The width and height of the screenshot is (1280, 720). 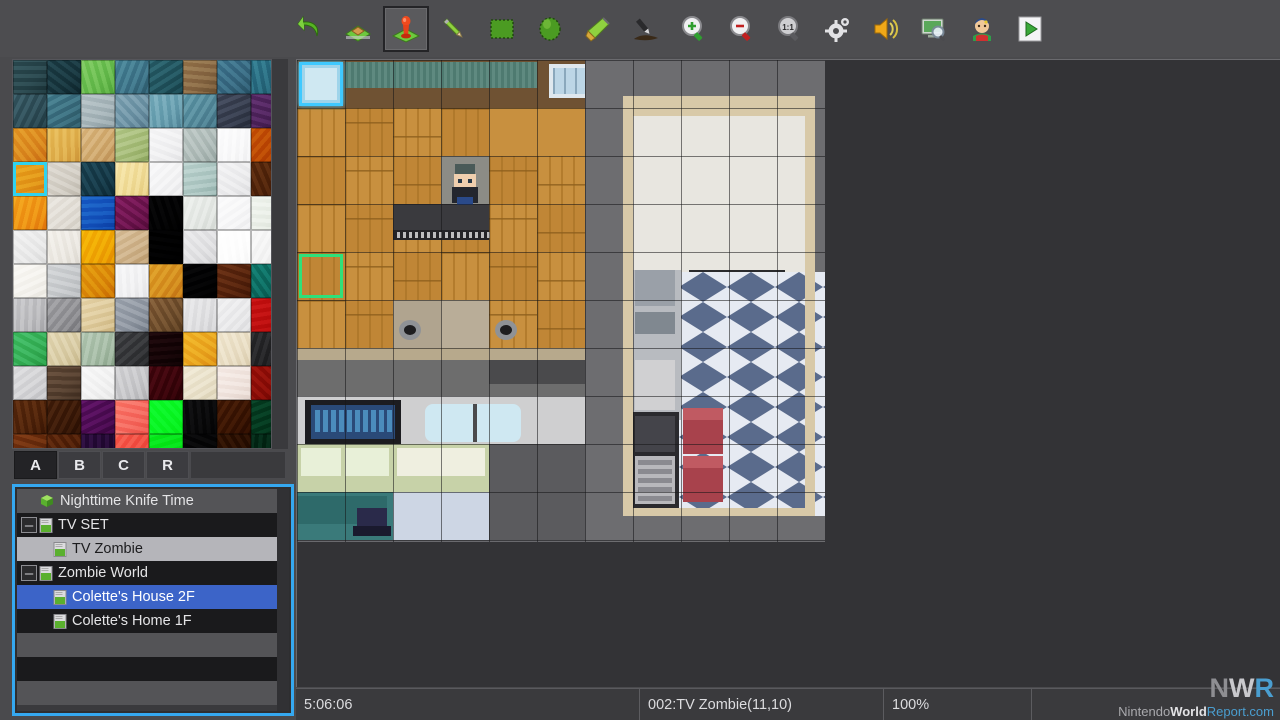 I want to click on tileset-palette, so click(x=150, y=254).